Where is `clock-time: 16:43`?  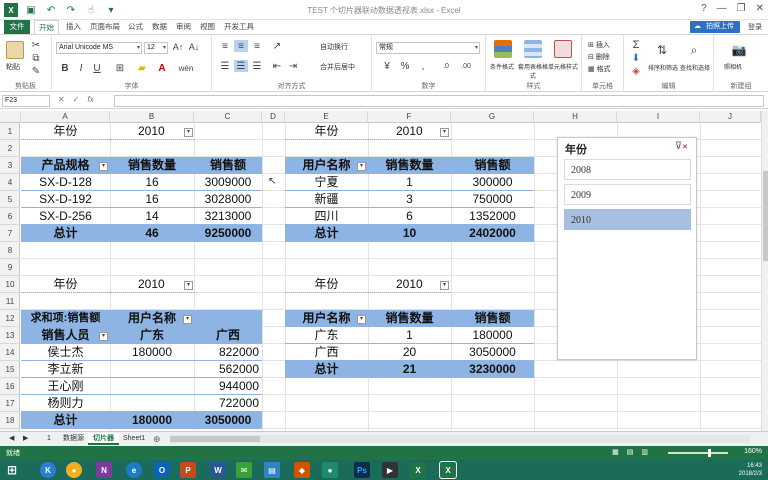 clock-time: 16:43 is located at coordinates (750, 466).